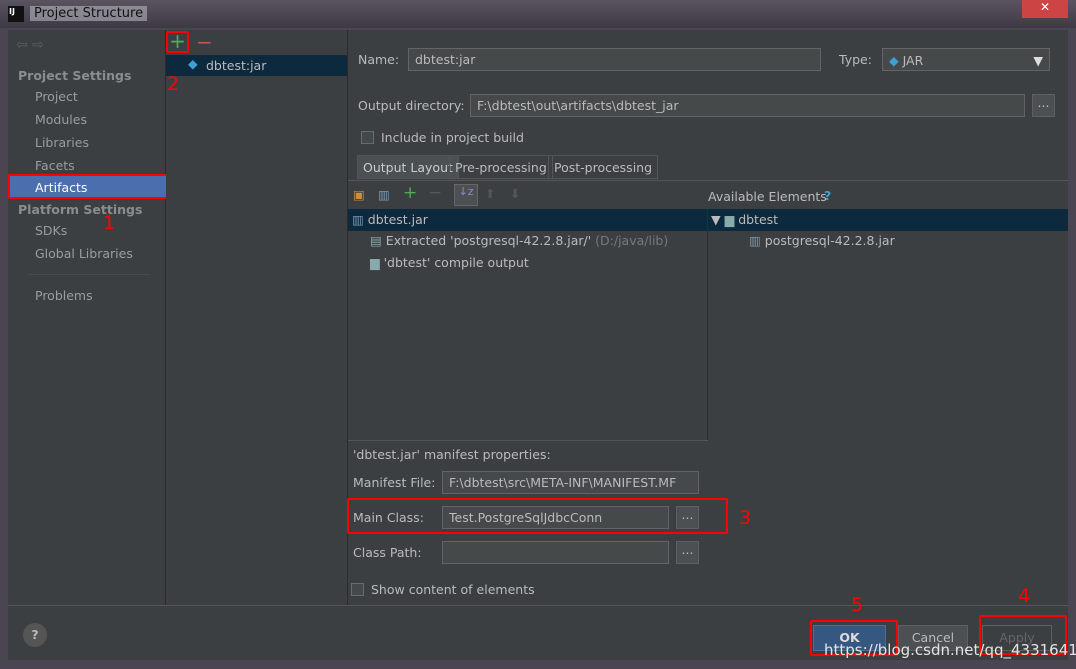  What do you see at coordinates (80, 209) in the screenshot?
I see `section-platform-settings: Platform Settings` at bounding box center [80, 209].